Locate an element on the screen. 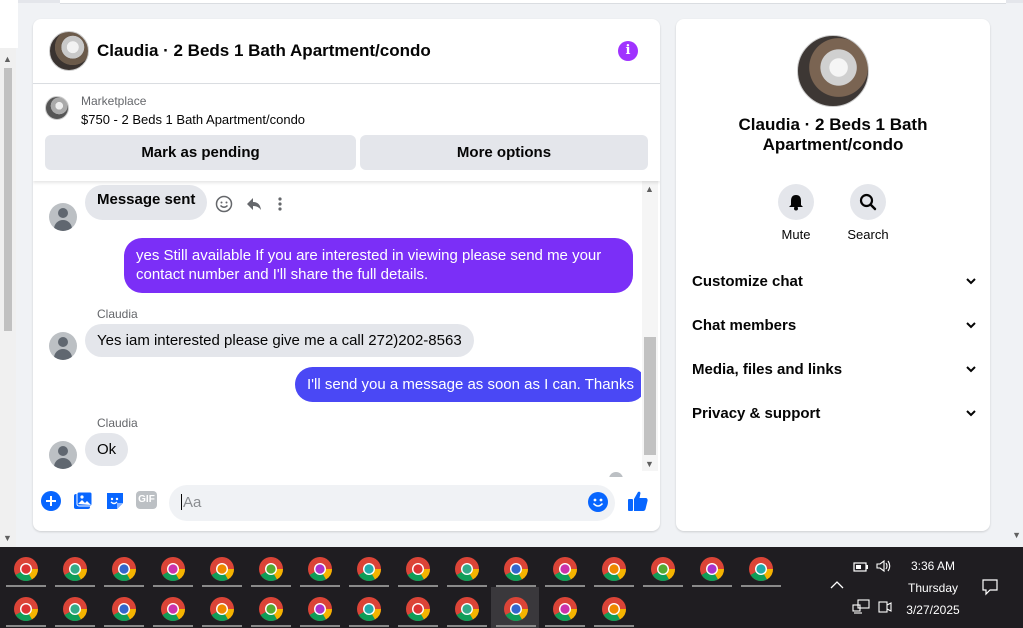 This screenshot has height=628, width=1023. emoji-icon is located at coordinates (598, 502).